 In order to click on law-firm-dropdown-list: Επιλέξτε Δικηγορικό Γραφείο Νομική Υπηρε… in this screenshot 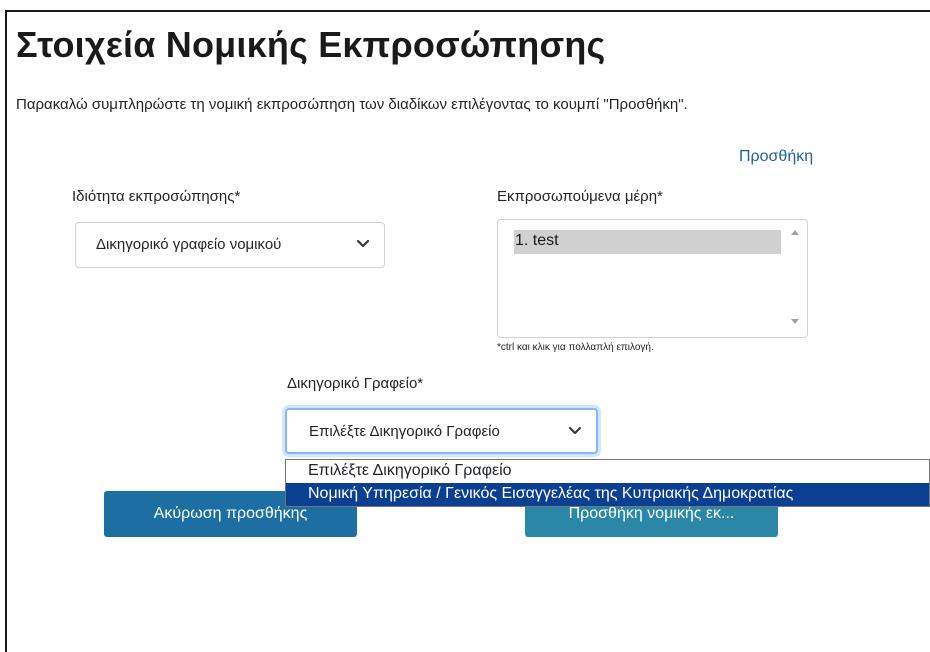, I will do `click(607, 483)`.